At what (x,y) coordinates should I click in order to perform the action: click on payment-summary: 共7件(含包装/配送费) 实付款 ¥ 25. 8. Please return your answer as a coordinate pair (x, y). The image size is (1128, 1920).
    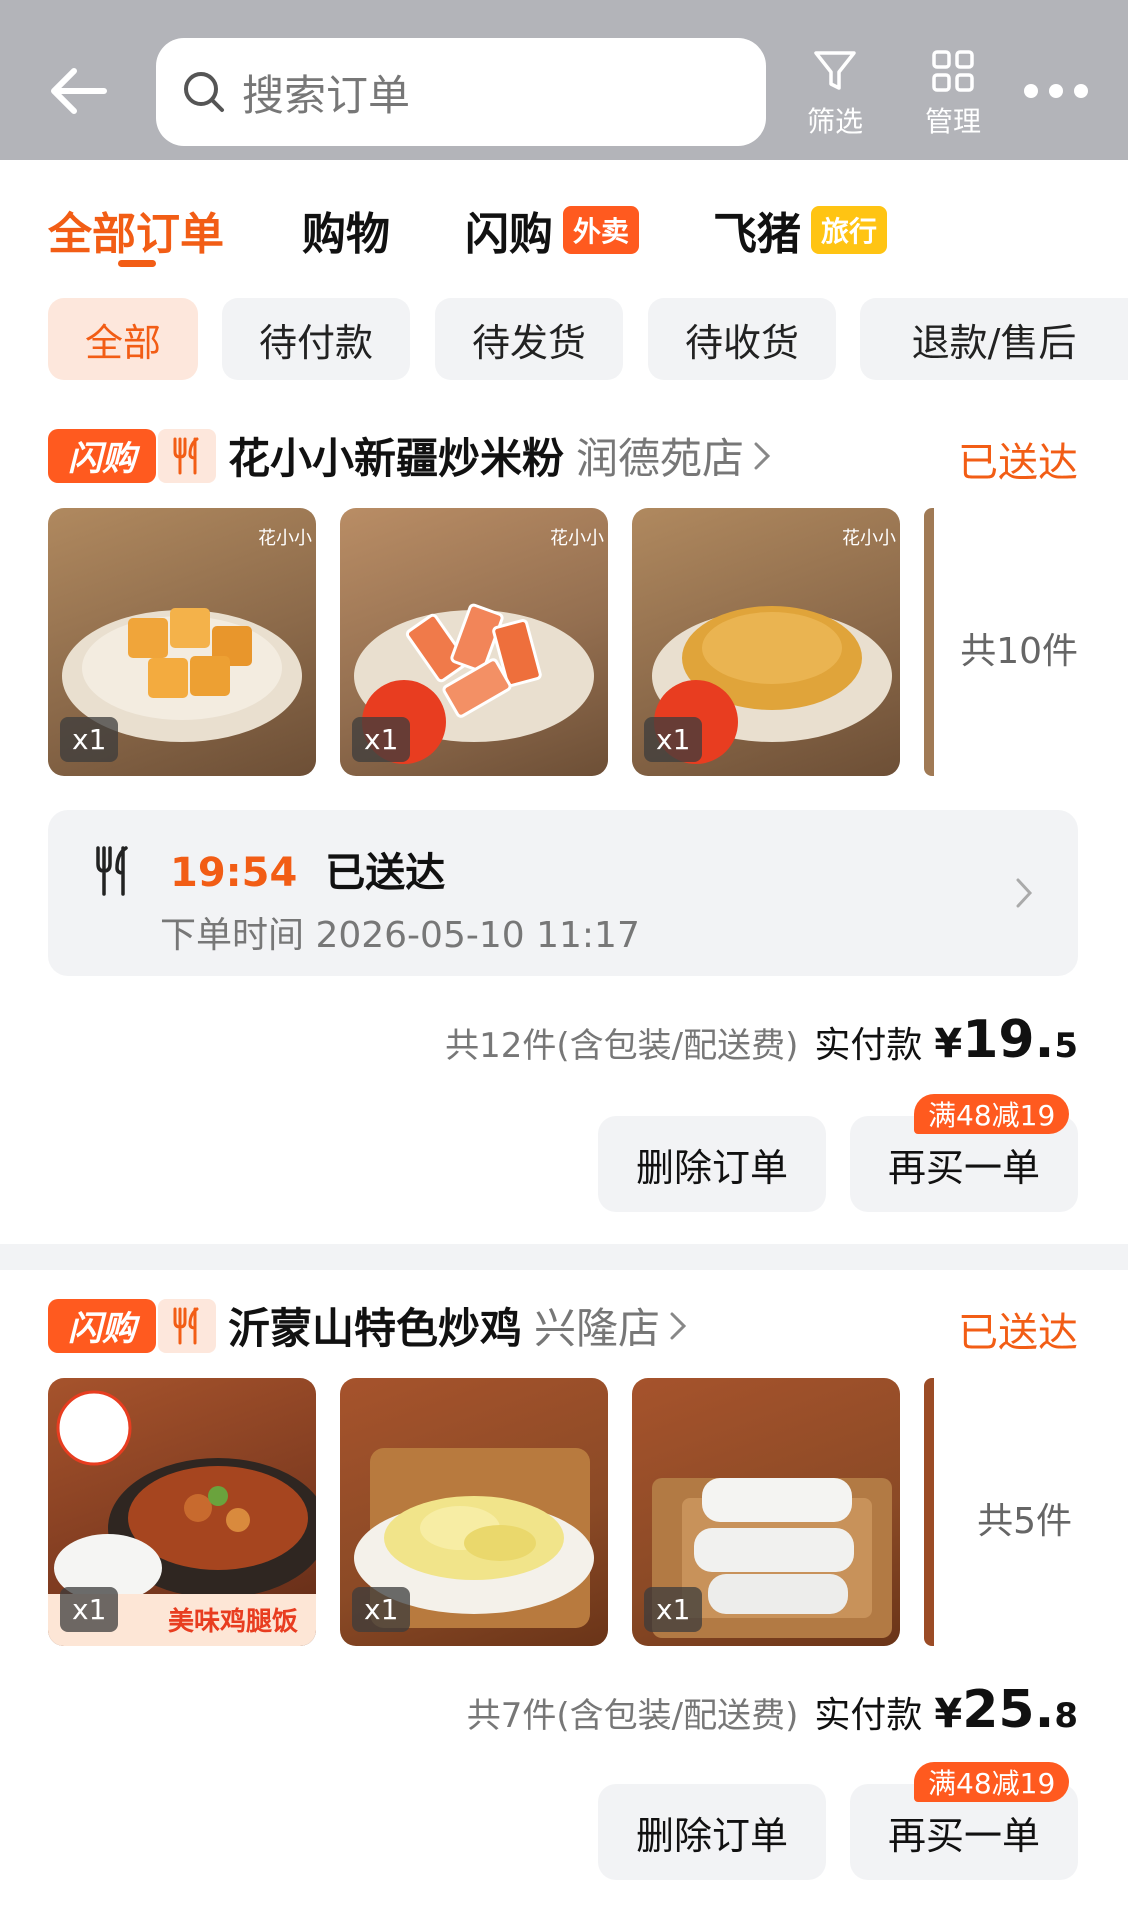
    Looking at the image, I should click on (772, 1710).